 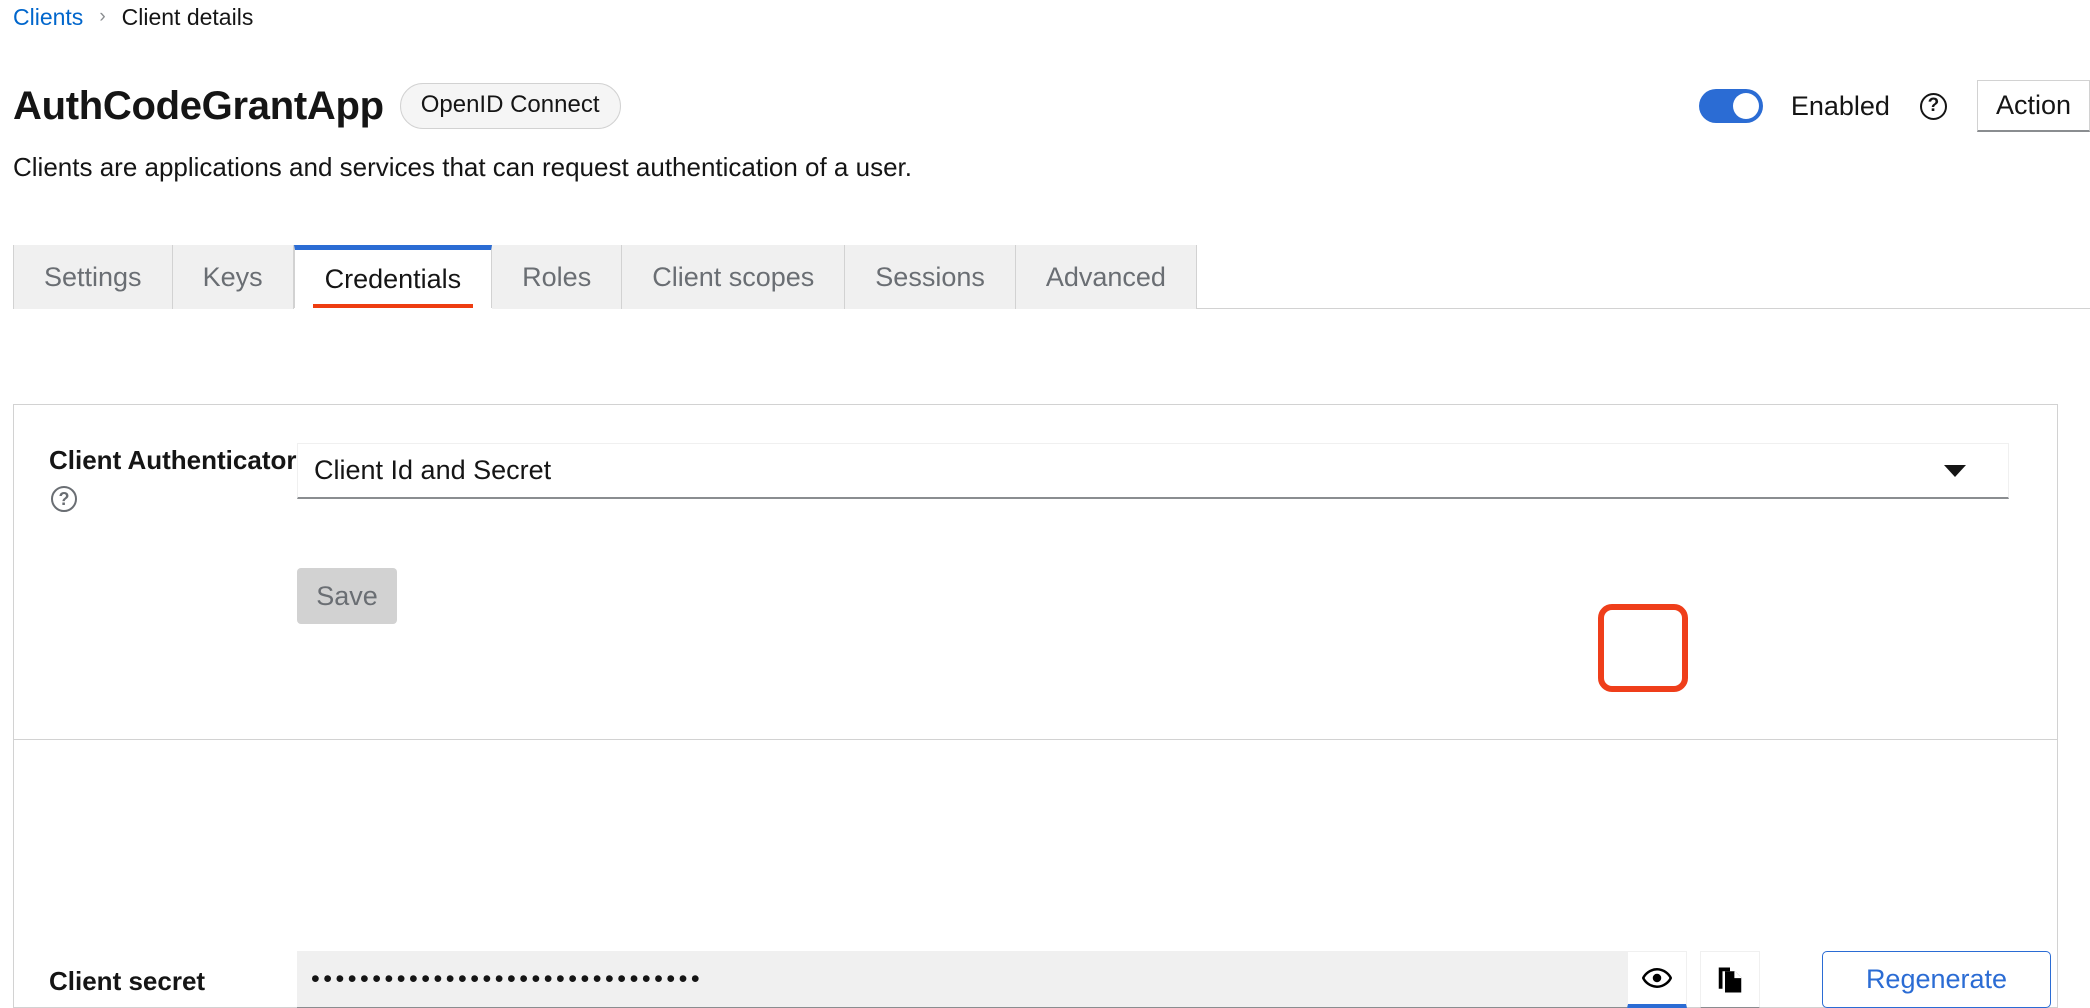 I want to click on copy-secret-button, so click(x=1730, y=979).